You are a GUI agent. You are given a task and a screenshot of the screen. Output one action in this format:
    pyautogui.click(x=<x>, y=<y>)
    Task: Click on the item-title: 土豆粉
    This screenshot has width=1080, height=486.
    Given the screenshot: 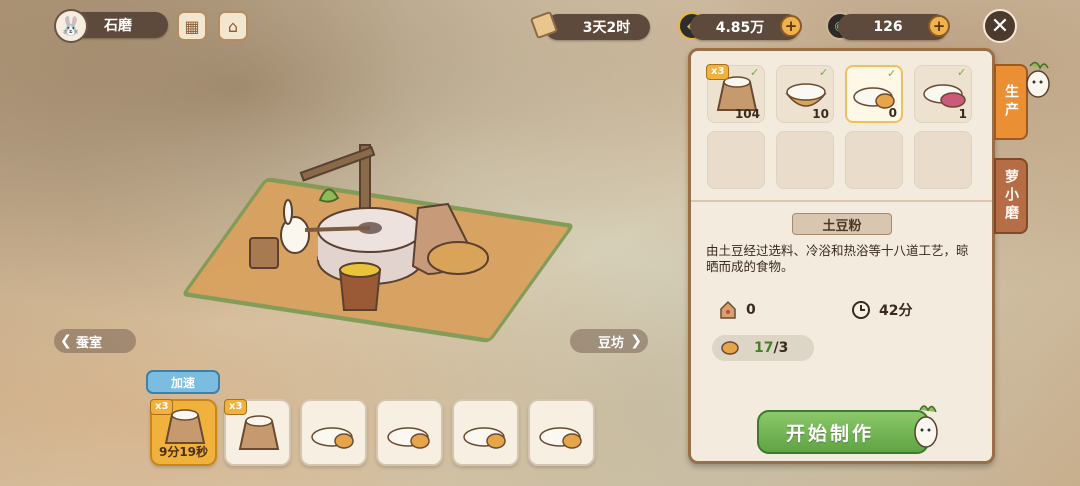 What is the action you would take?
    pyautogui.click(x=842, y=224)
    